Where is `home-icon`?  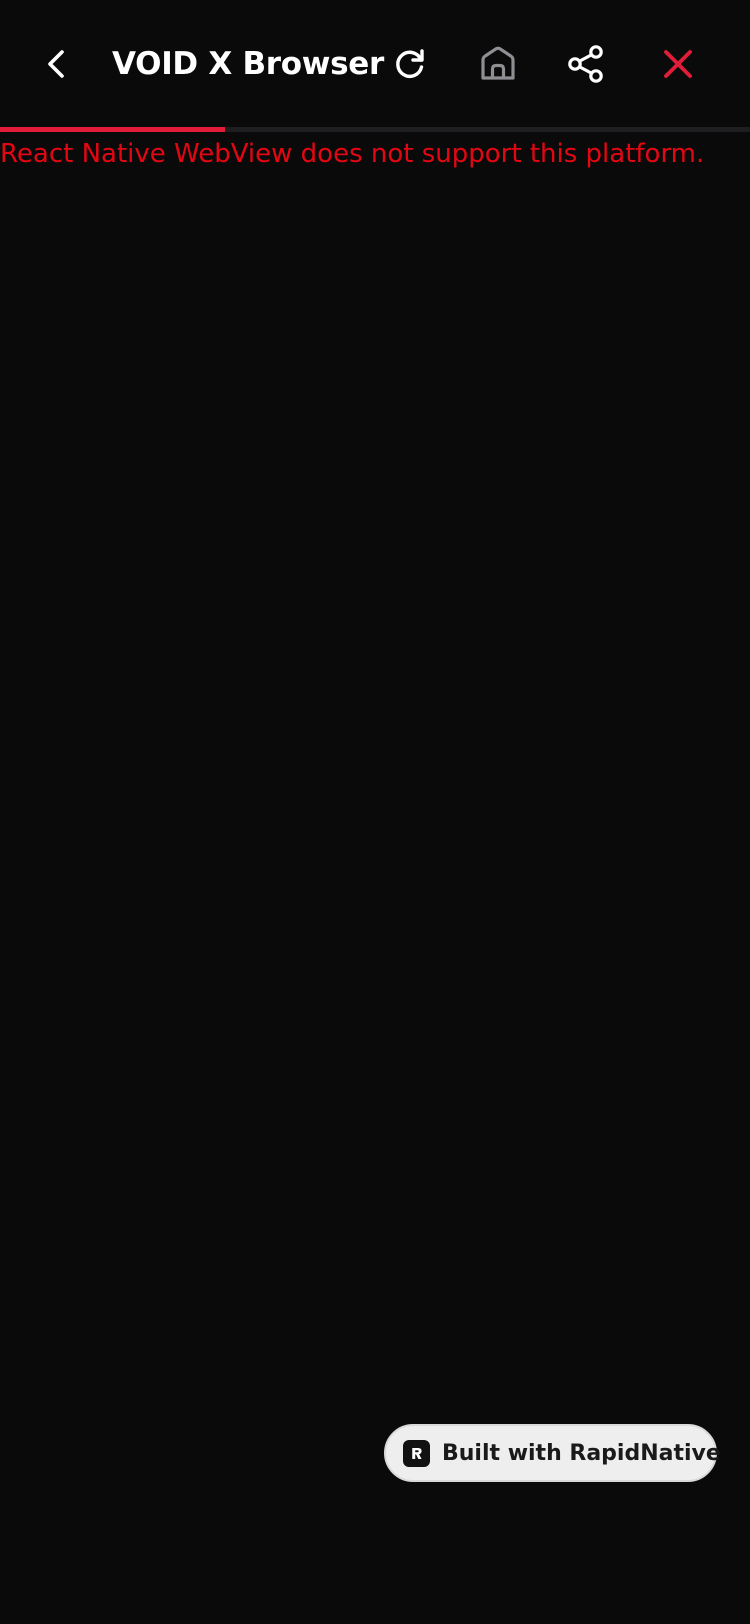
home-icon is located at coordinates (498, 63).